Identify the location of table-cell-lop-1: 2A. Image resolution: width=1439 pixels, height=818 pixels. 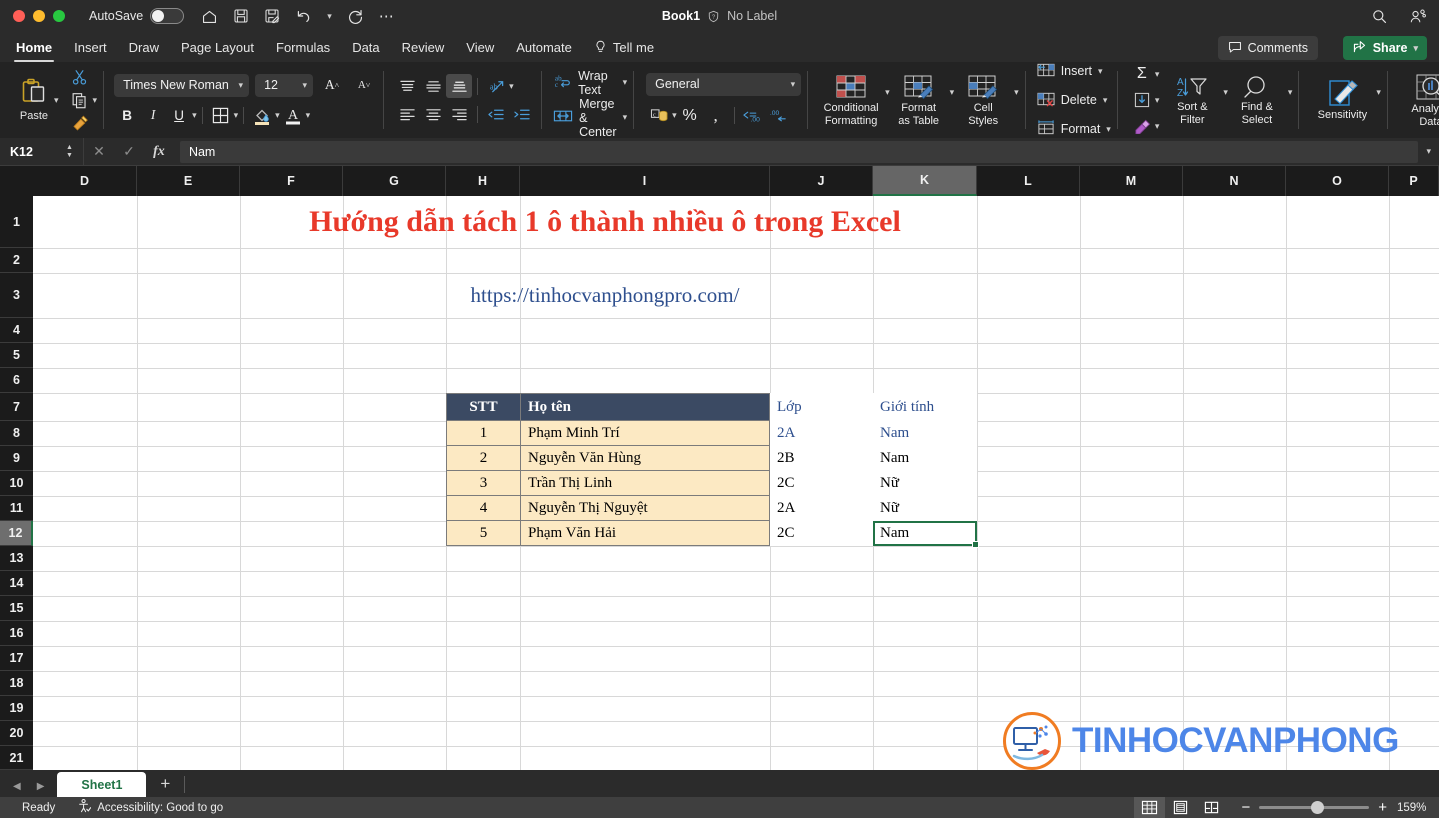
(821, 433).